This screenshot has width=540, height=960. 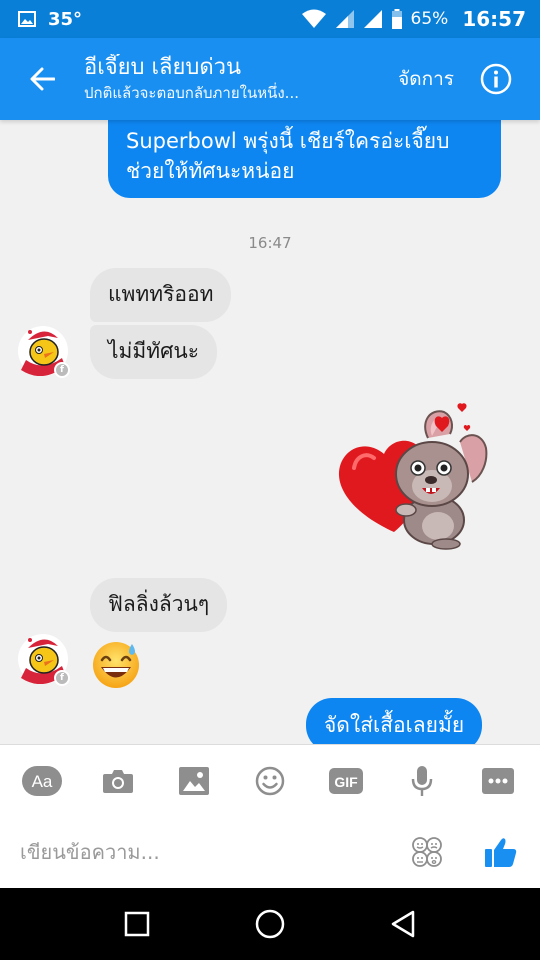 I want to click on info-button, so click(x=510, y=79).